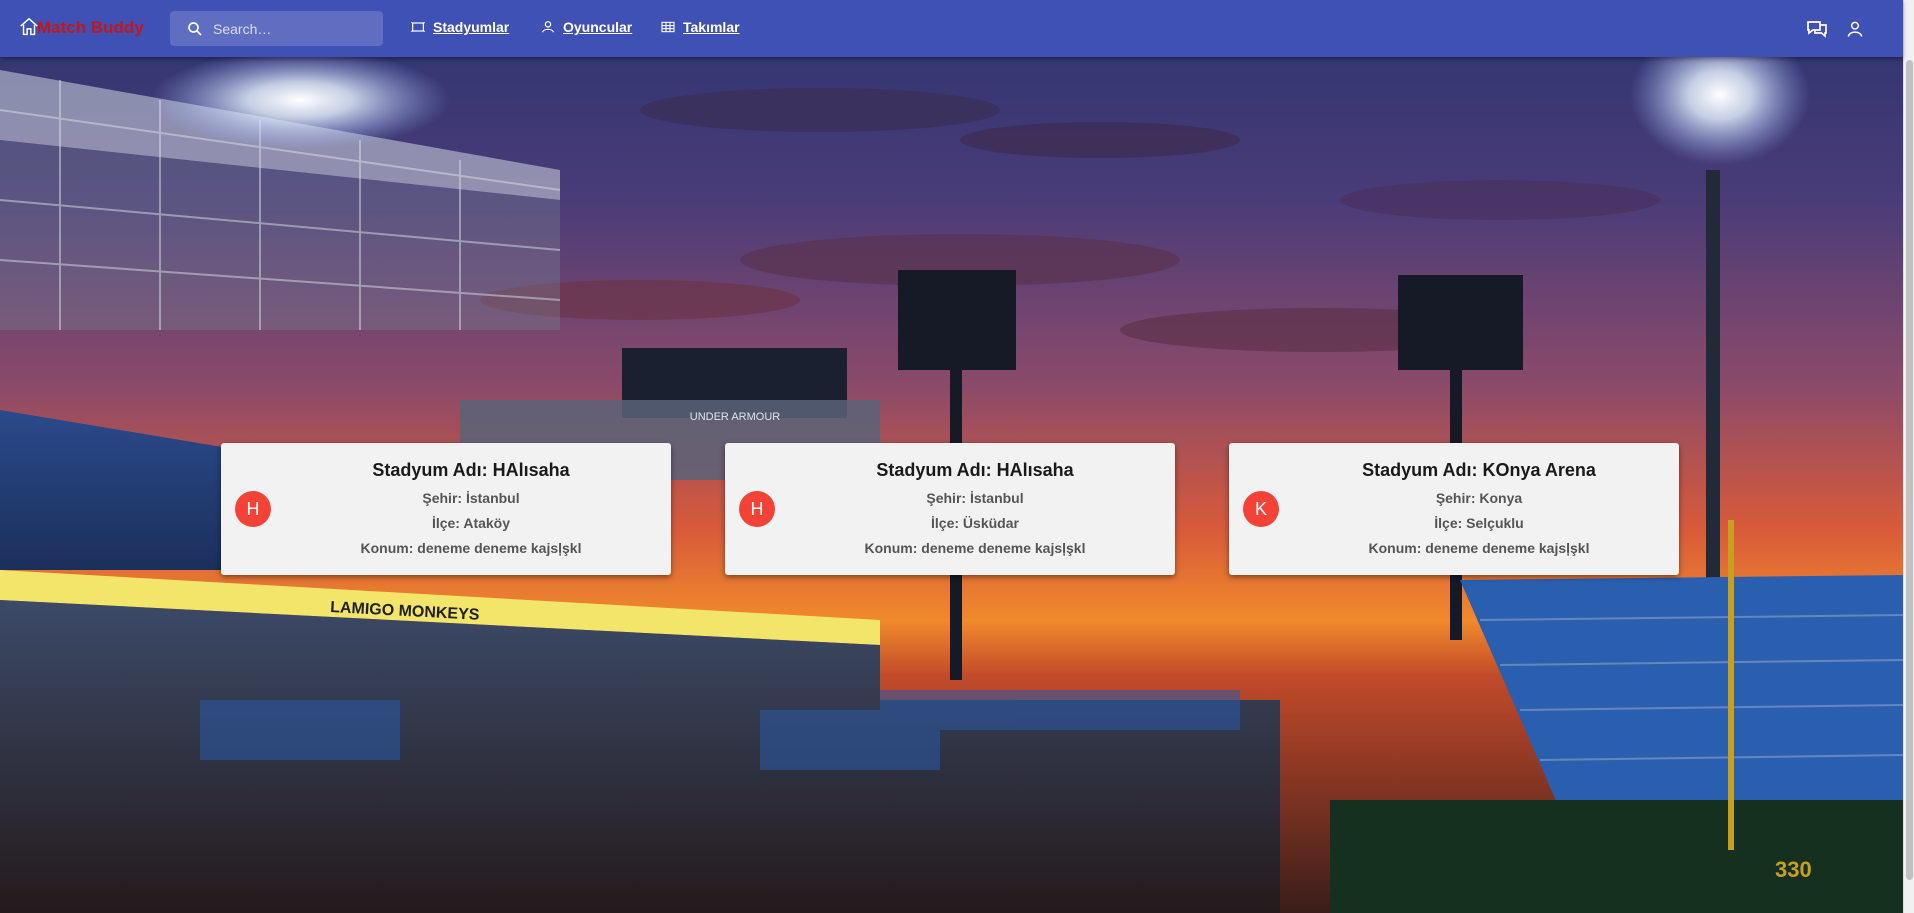 Image resolution: width=1914 pixels, height=913 pixels. I want to click on search-icon, so click(195, 28).